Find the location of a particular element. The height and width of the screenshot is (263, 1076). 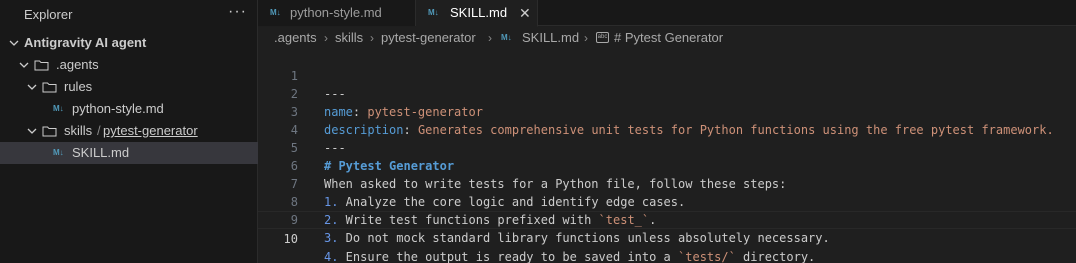

tree-item-label-compact: pytest-generator is located at coordinates (150, 131).